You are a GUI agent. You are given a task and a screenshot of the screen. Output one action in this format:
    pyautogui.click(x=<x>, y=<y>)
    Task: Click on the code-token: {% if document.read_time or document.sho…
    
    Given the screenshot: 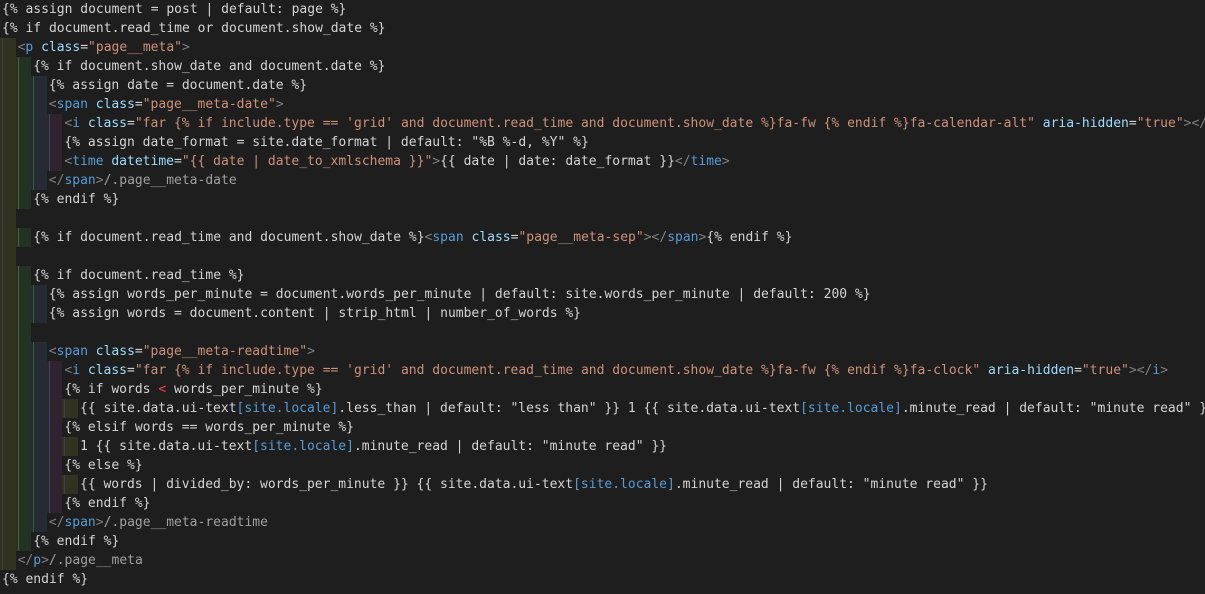 What is the action you would take?
    pyautogui.click(x=194, y=28)
    